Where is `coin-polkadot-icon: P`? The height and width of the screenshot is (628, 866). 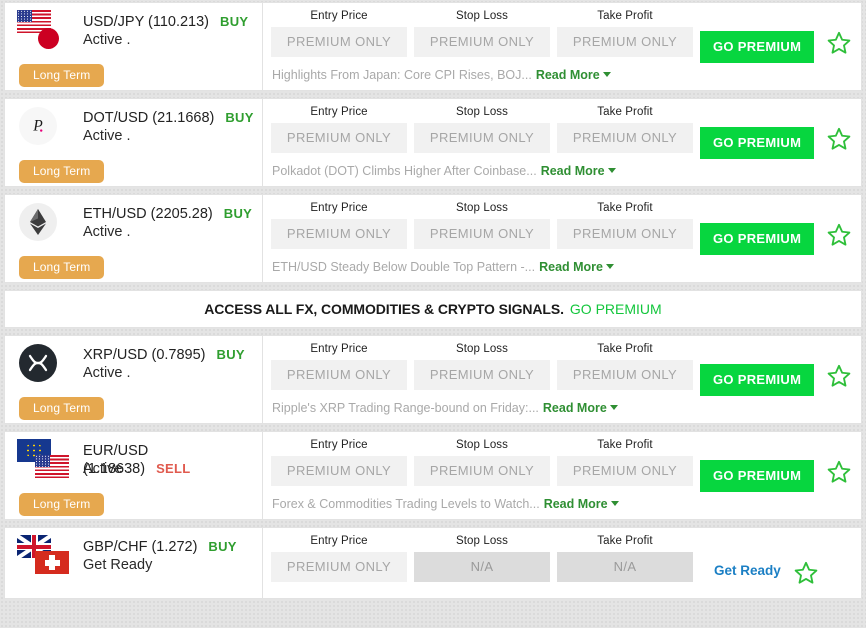 coin-polkadot-icon: P is located at coordinates (38, 126).